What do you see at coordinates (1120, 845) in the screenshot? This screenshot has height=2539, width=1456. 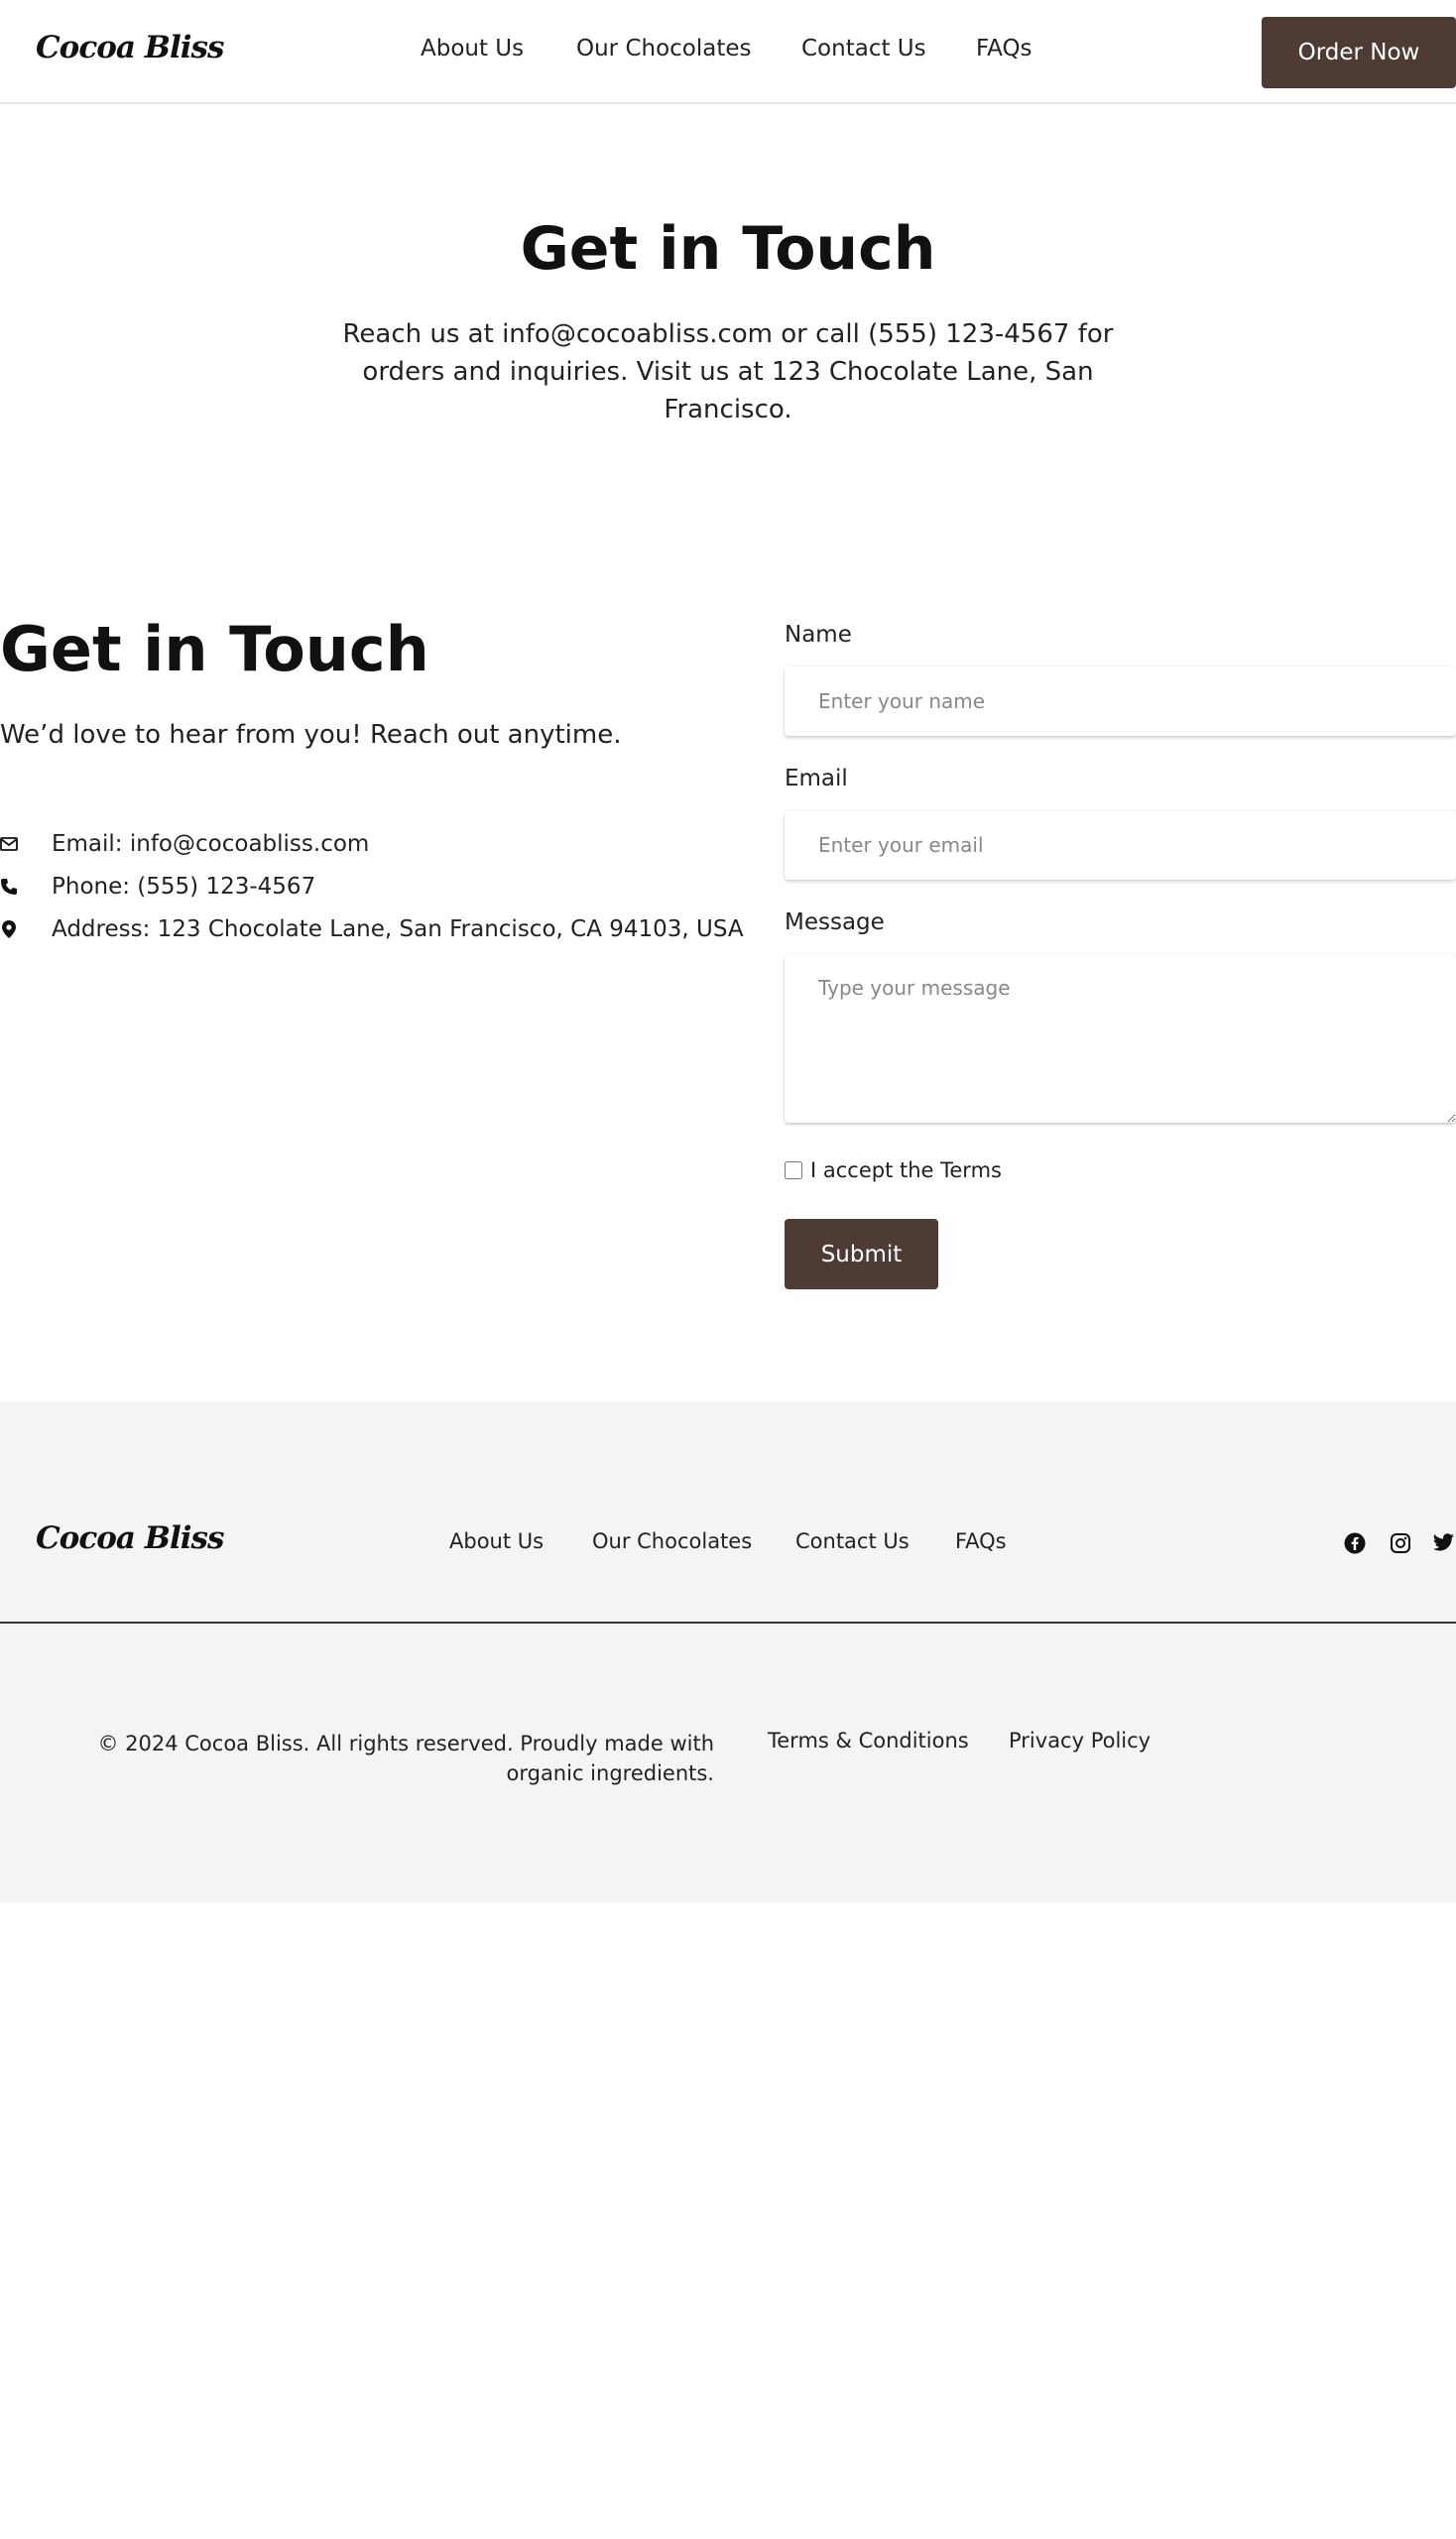 I see `email-input` at bounding box center [1120, 845].